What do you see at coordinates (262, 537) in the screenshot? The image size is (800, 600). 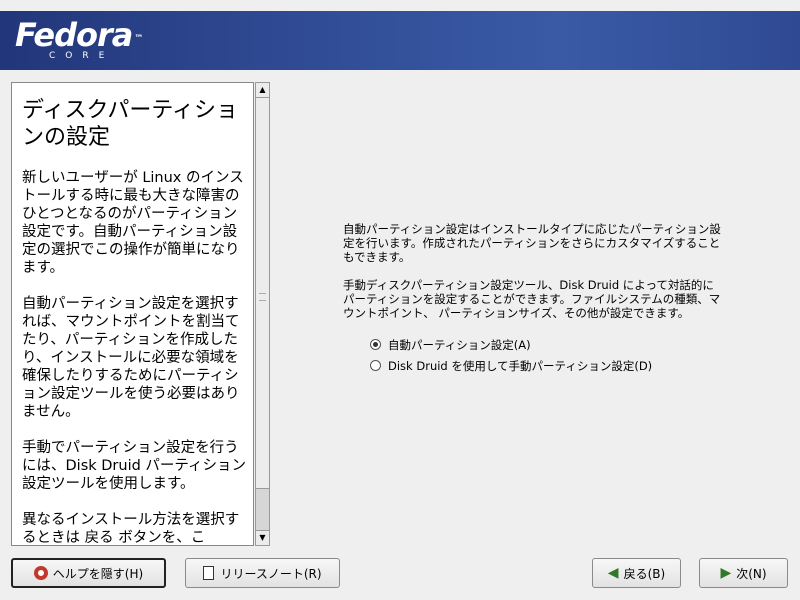 I see `scroll-down-icon: ▼` at bounding box center [262, 537].